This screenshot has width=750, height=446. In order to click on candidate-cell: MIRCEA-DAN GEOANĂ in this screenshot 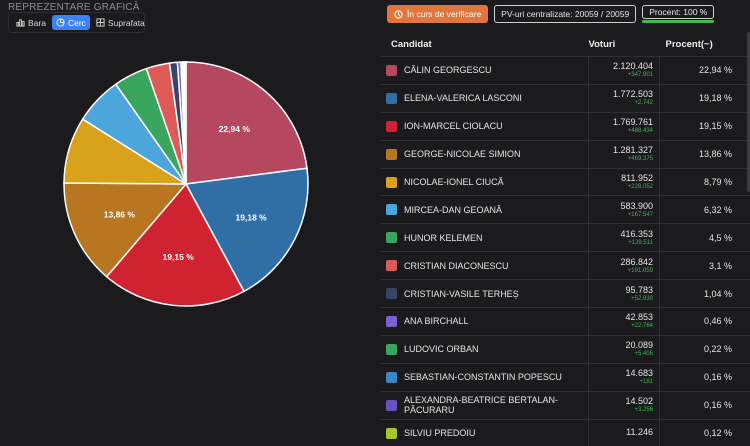, I will do `click(485, 210)`.